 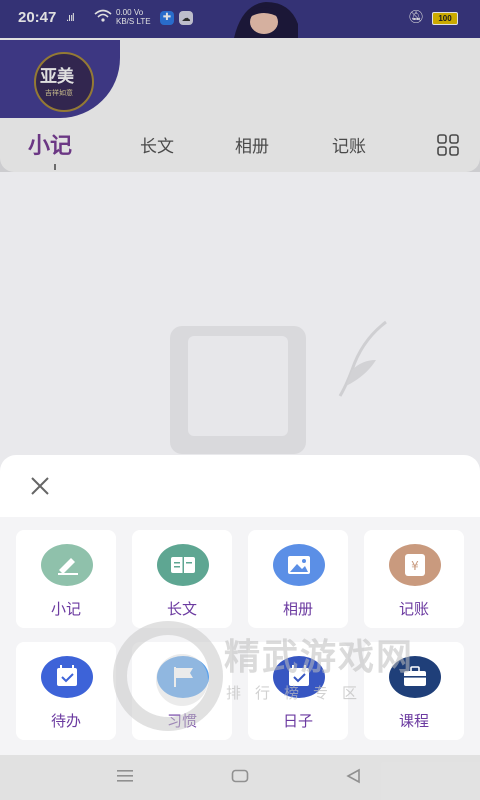 I want to click on paper-icon, so click(x=238, y=386).